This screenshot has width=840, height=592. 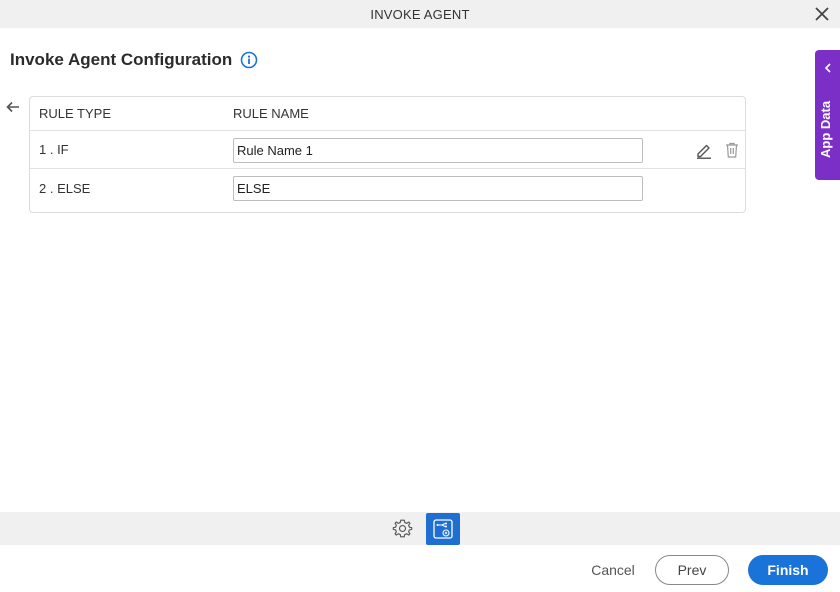 I want to click on column-header-rule-type: RULE TYPE, so click(x=75, y=113).